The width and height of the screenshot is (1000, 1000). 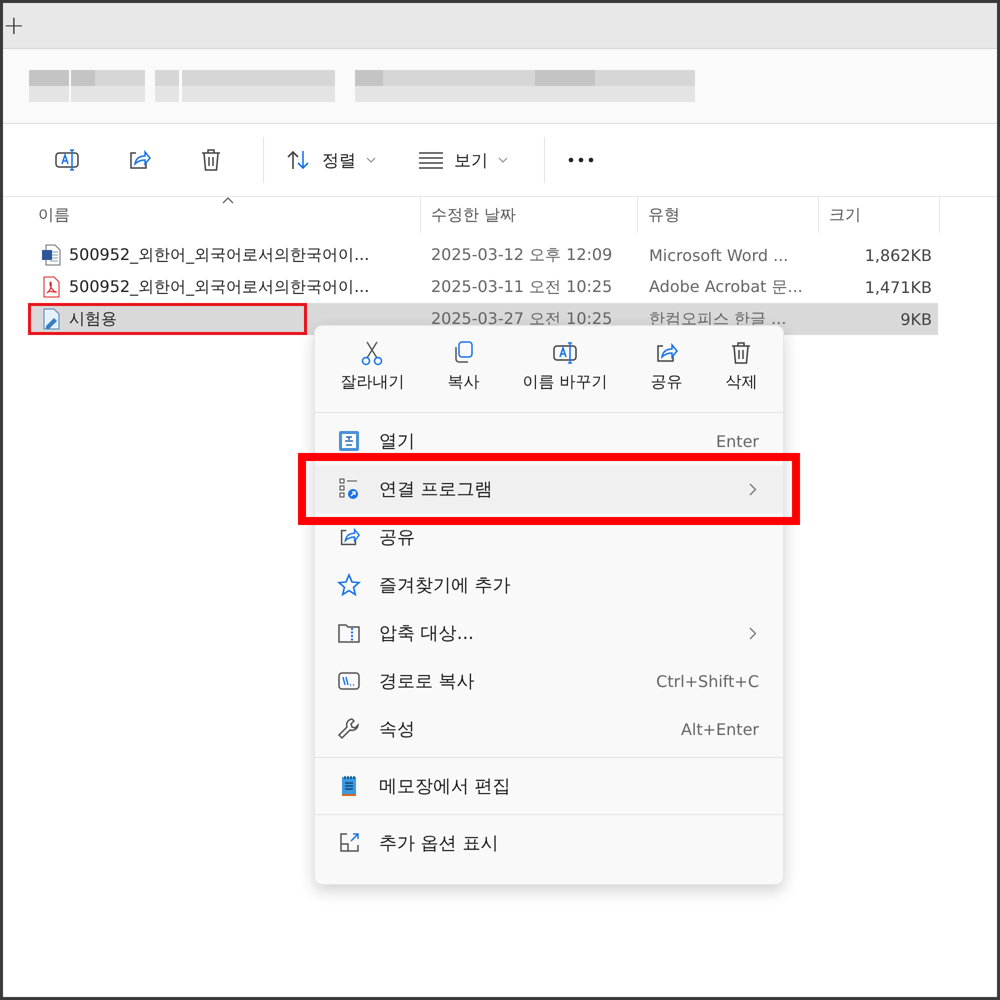 I want to click on menu-item: 메모장에서 편집, so click(x=549, y=786).